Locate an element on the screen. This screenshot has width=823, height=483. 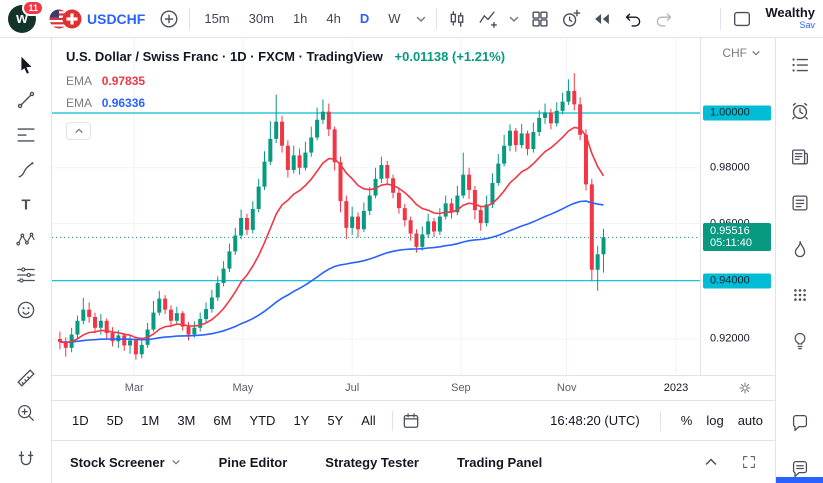
timeframe-1d: D is located at coordinates (364, 18).